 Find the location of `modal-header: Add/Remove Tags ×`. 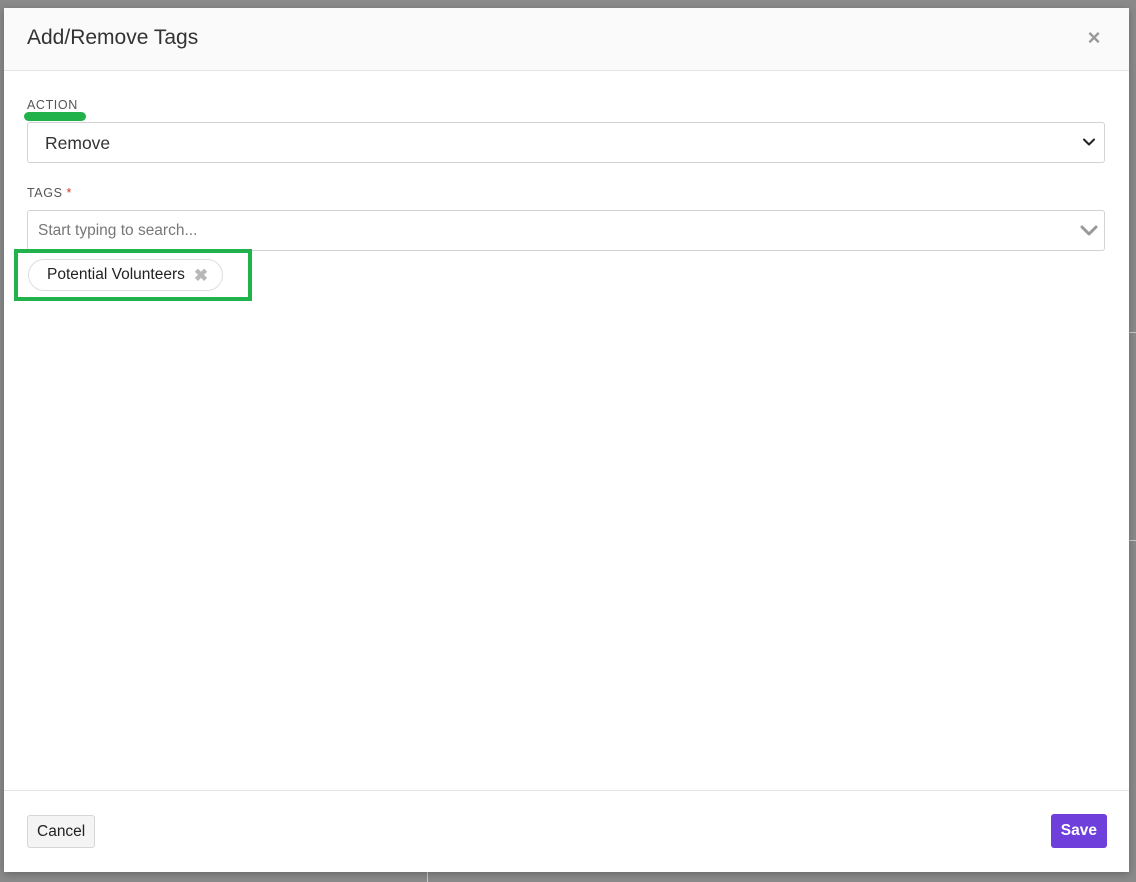

modal-header: Add/Remove Tags × is located at coordinates (566, 39).